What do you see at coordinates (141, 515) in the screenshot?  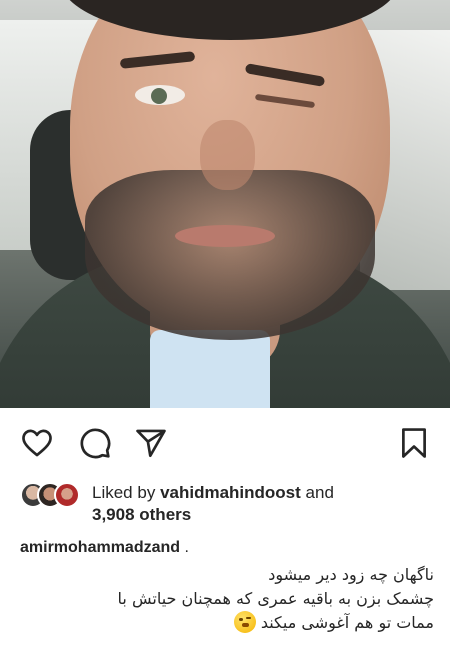 I see `others-count: 3,908 others` at bounding box center [141, 515].